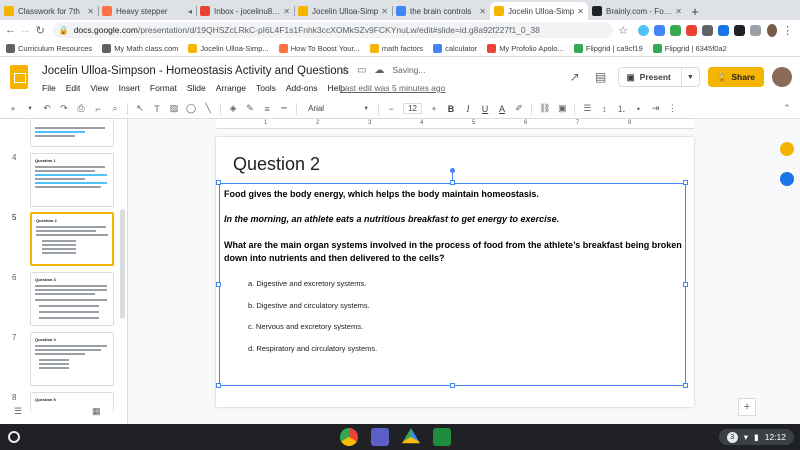 The image size is (800, 450). What do you see at coordinates (411, 436) in the screenshot?
I see `drive-icon` at bounding box center [411, 436].